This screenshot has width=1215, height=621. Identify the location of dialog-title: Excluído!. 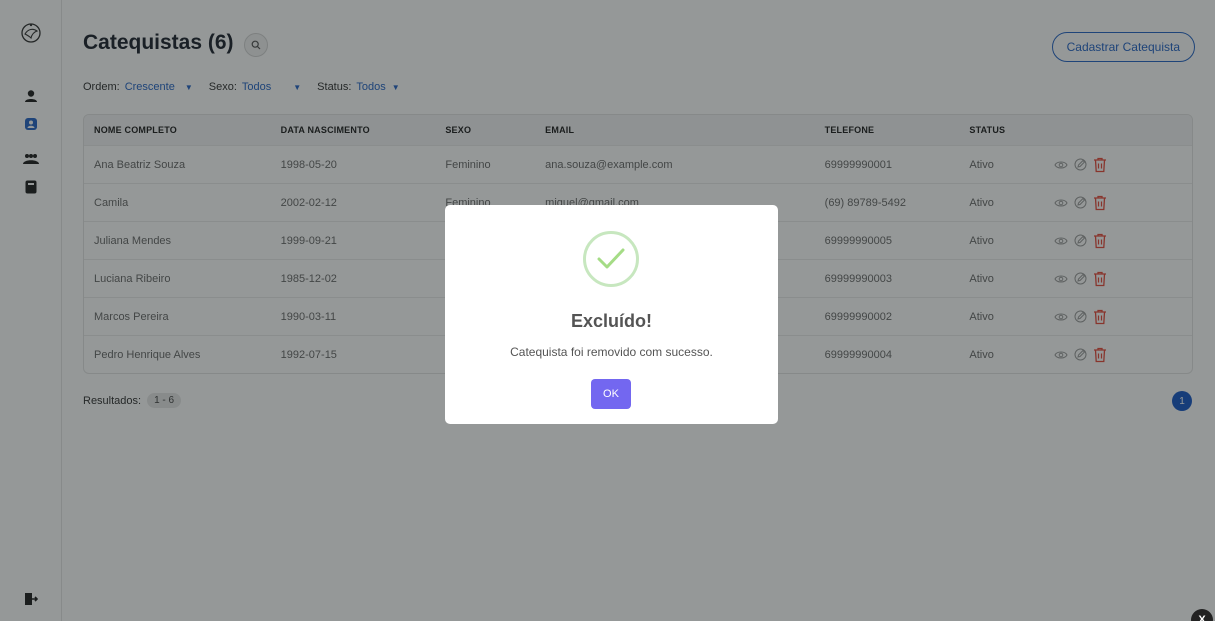
(611, 321).